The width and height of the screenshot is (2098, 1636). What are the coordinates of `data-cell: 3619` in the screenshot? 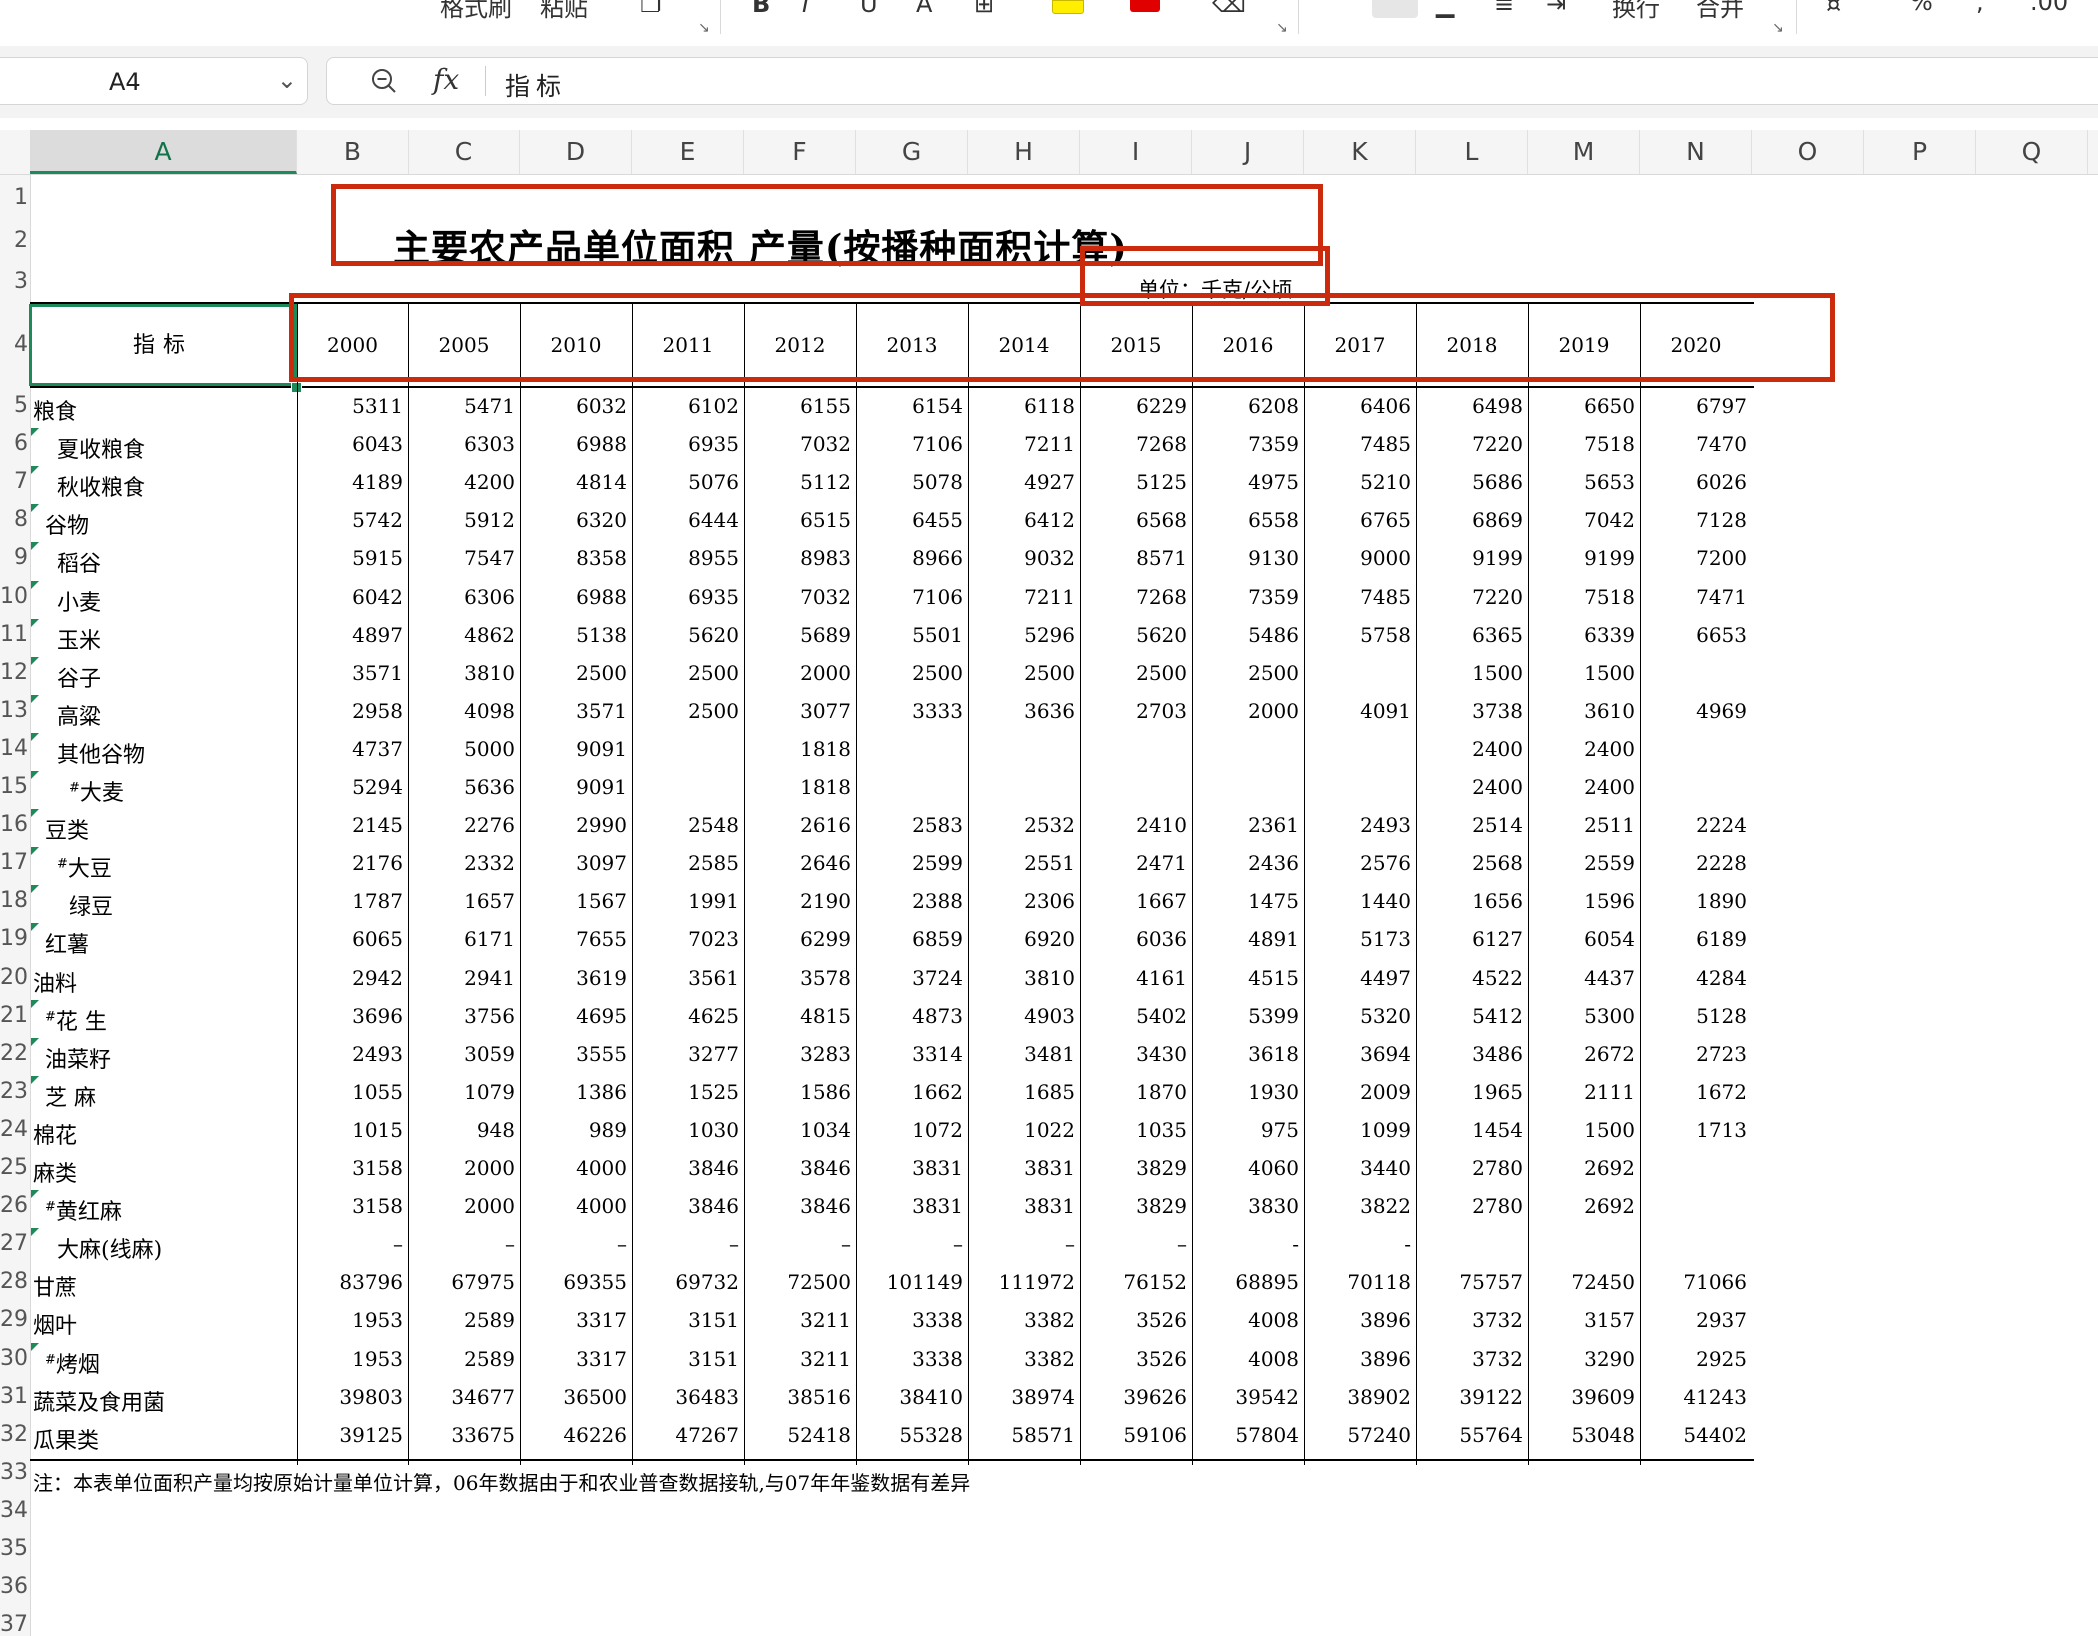 It's located at (573, 978).